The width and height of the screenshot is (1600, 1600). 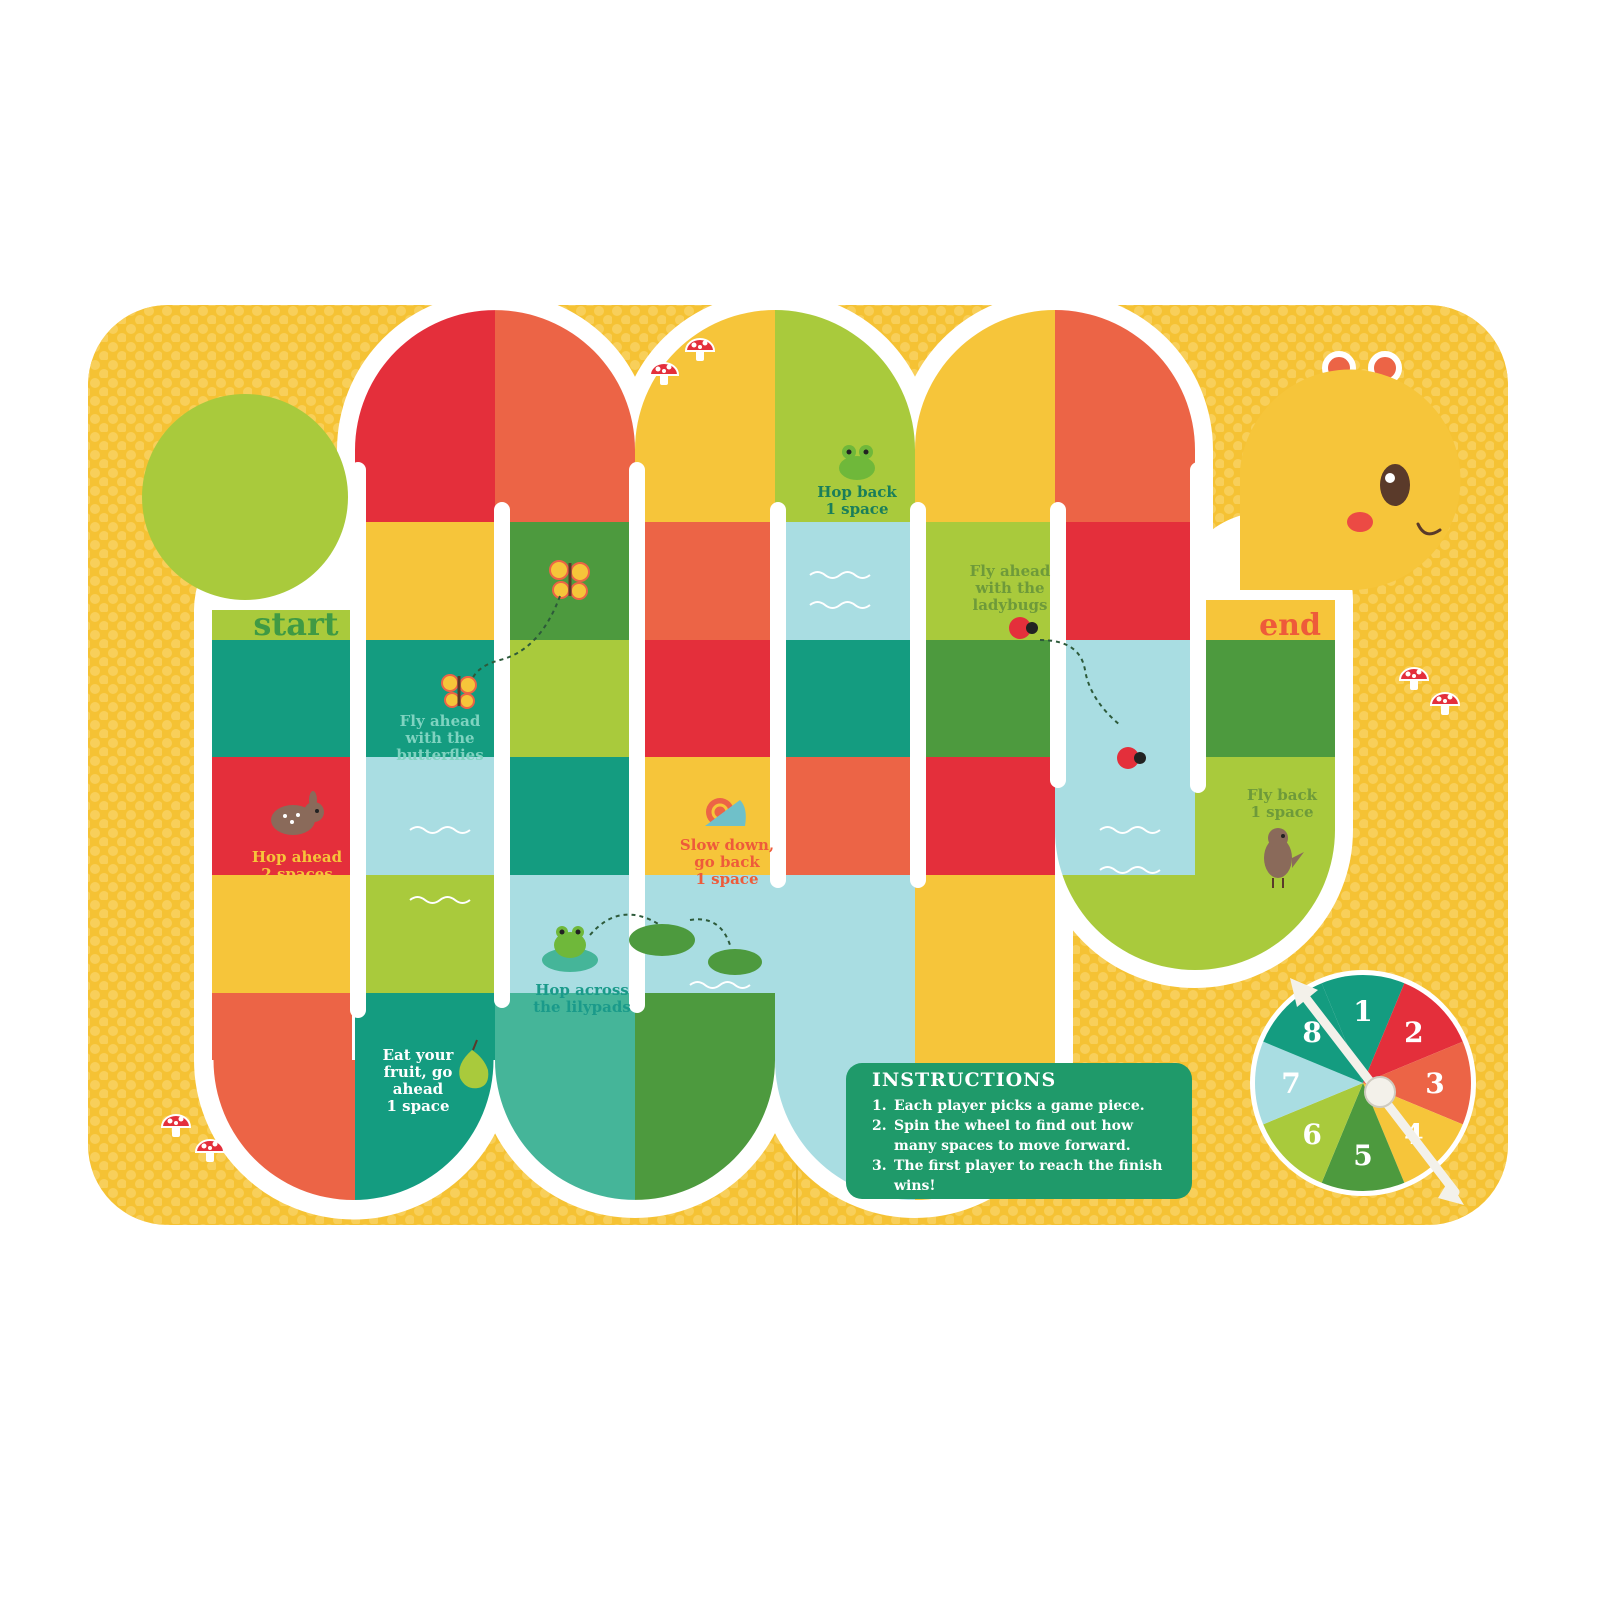 I want to click on instruction-step: 1. Each player picks a game piece., so click(x=1008, y=1106).